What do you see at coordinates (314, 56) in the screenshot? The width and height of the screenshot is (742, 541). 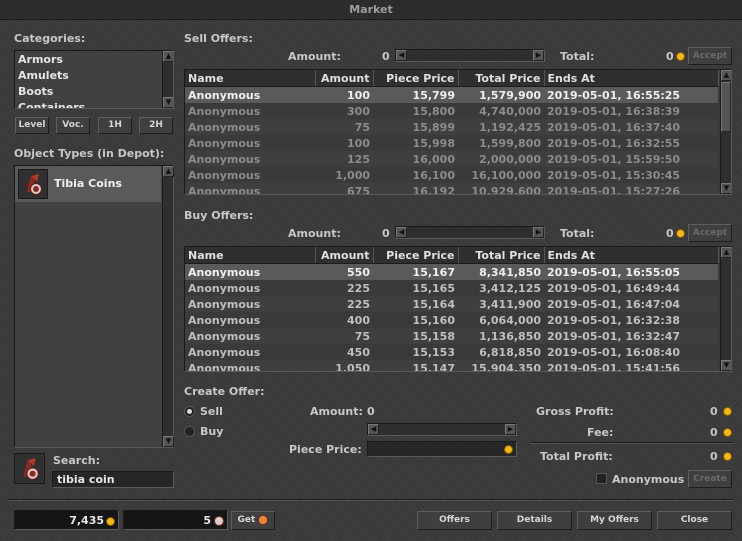 I see `sell-amount-label: Amount:` at bounding box center [314, 56].